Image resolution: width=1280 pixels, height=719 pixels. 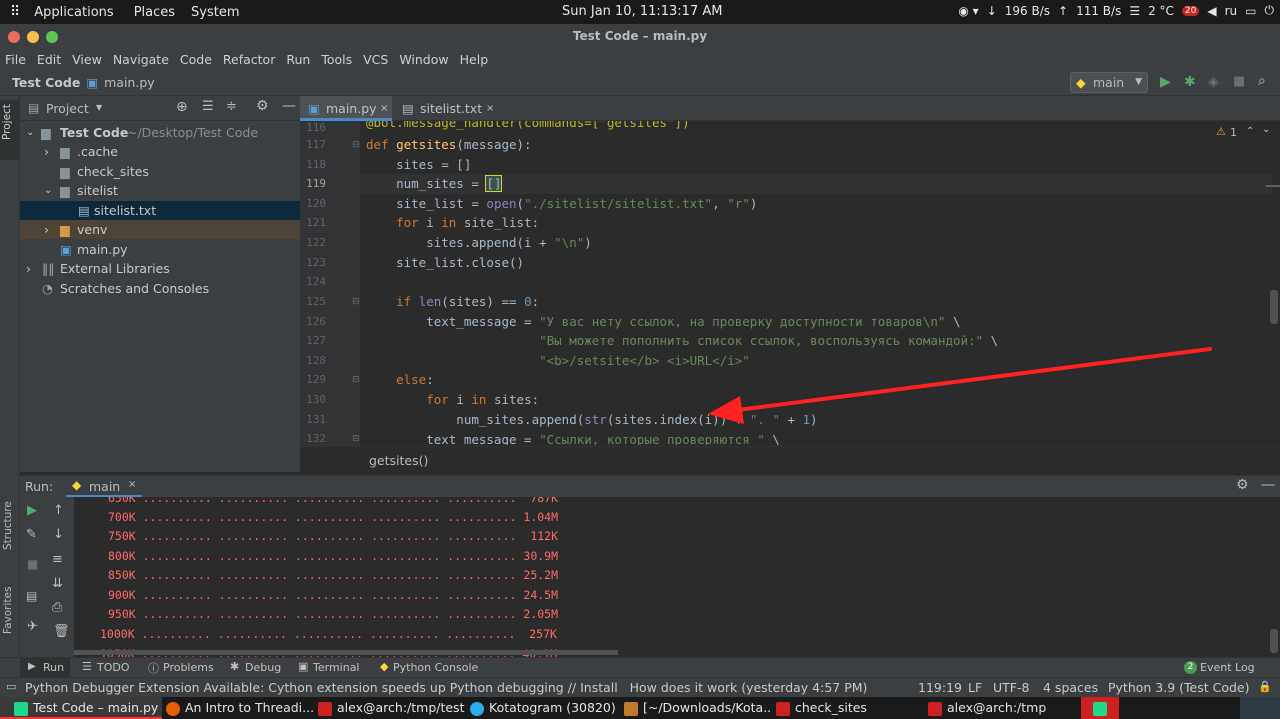 What do you see at coordinates (1231, 11) in the screenshot?
I see `keyboard-layout: ru` at bounding box center [1231, 11].